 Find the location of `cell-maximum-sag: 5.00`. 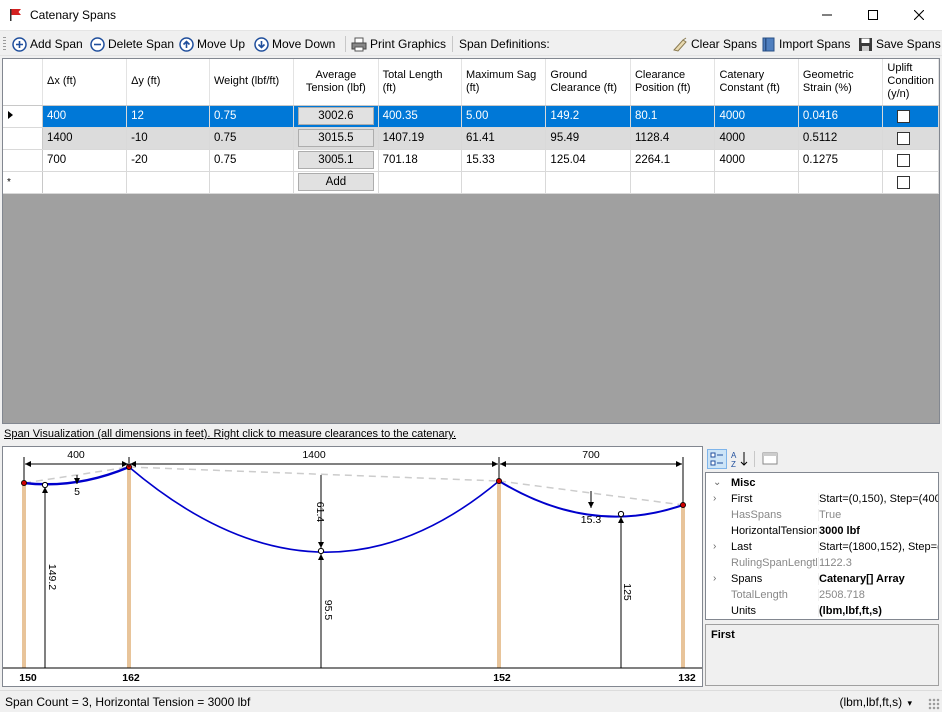

cell-maximum-sag: 5.00 is located at coordinates (504, 116).